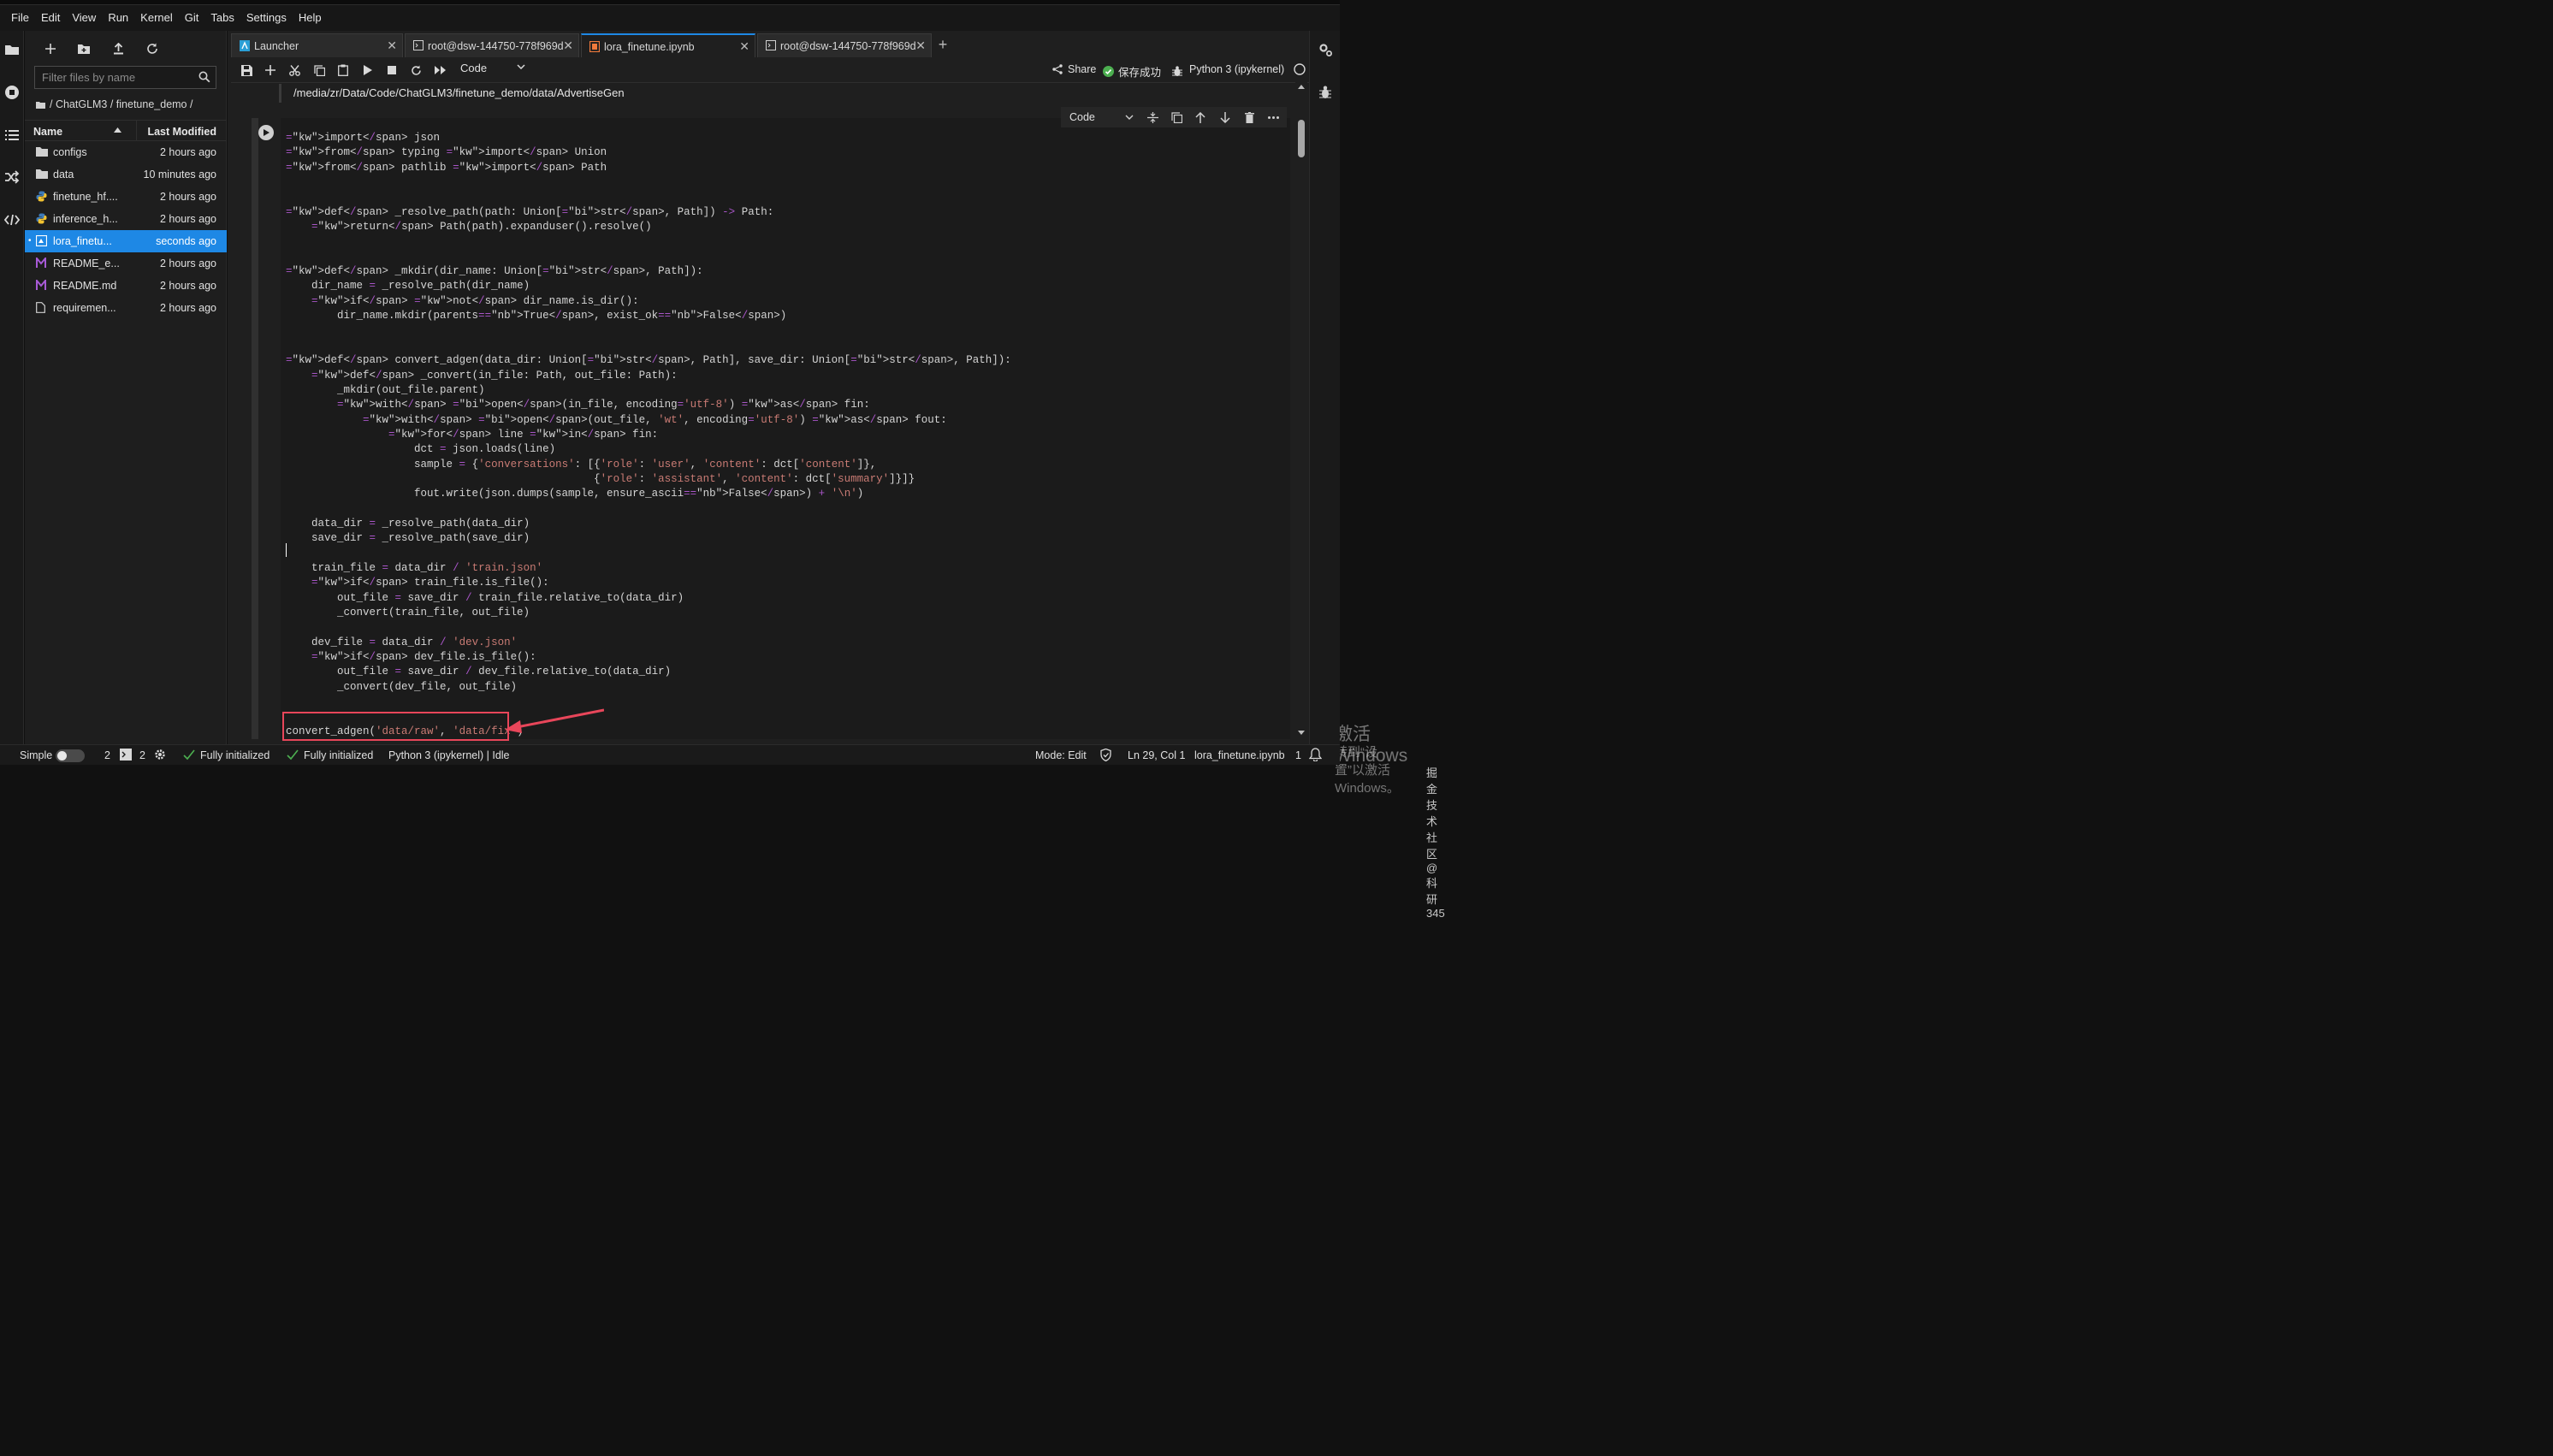 The height and width of the screenshot is (1456, 2553). I want to click on cut-icon, so click(294, 70).